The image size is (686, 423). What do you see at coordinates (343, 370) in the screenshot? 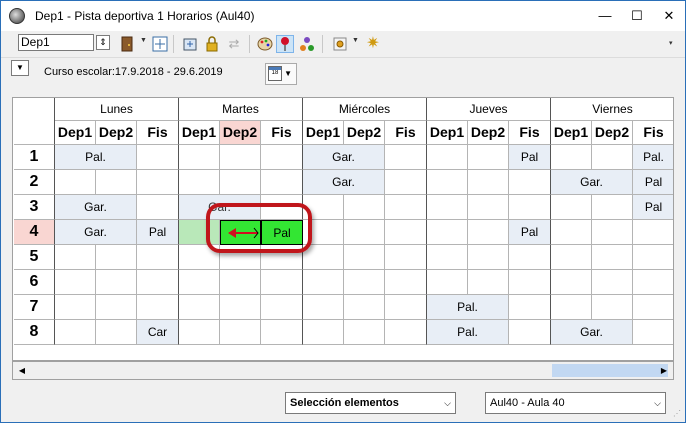
I see `horizontal-scrollbar: ◀ ▶` at bounding box center [343, 370].